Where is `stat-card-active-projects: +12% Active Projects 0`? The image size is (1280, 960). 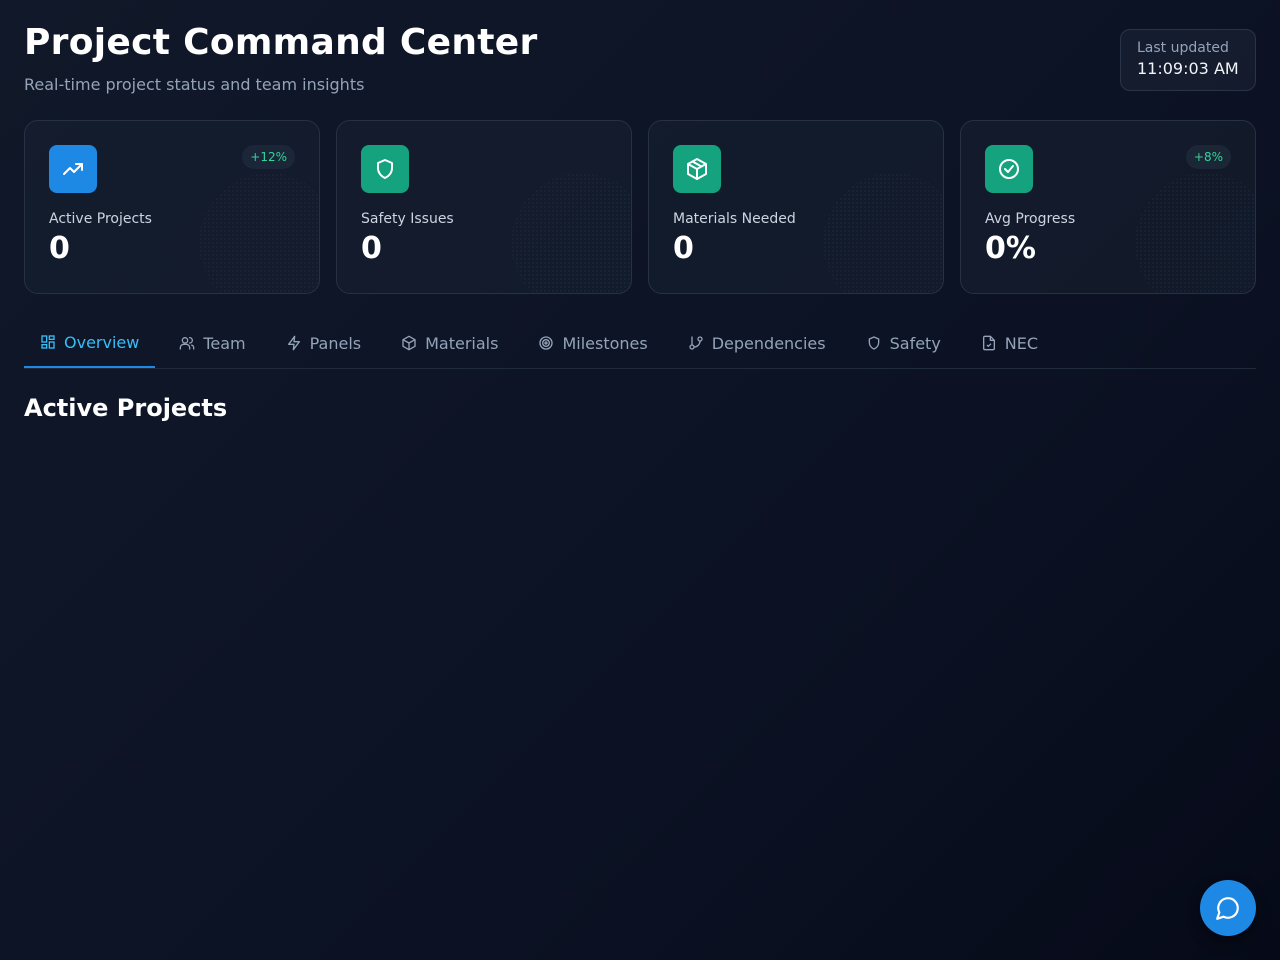
stat-card-active-projects: +12% Active Projects 0 is located at coordinates (172, 207).